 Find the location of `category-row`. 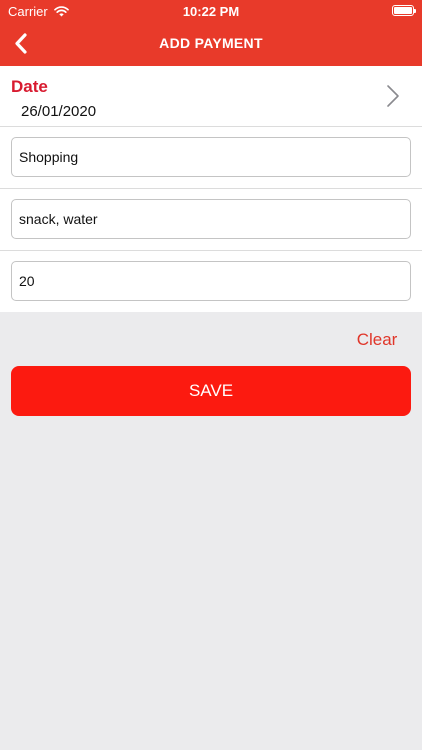

category-row is located at coordinates (211, 158).